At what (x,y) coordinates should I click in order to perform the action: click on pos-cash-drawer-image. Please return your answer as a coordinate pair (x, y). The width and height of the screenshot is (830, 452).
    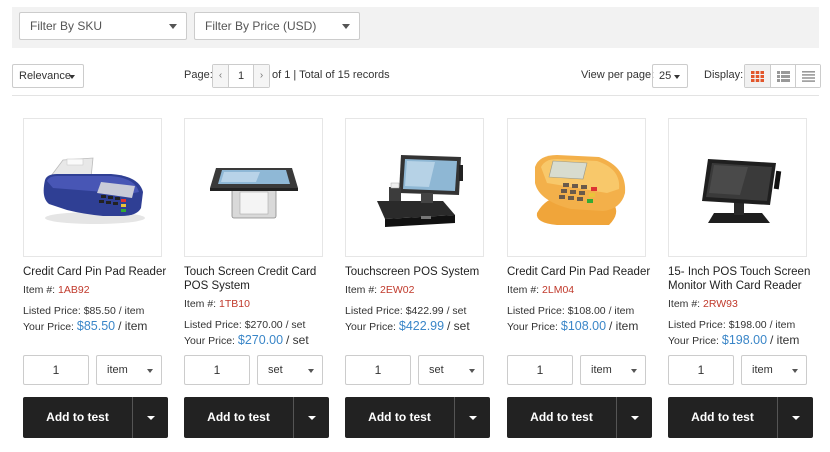
    Looking at the image, I should click on (419, 190).